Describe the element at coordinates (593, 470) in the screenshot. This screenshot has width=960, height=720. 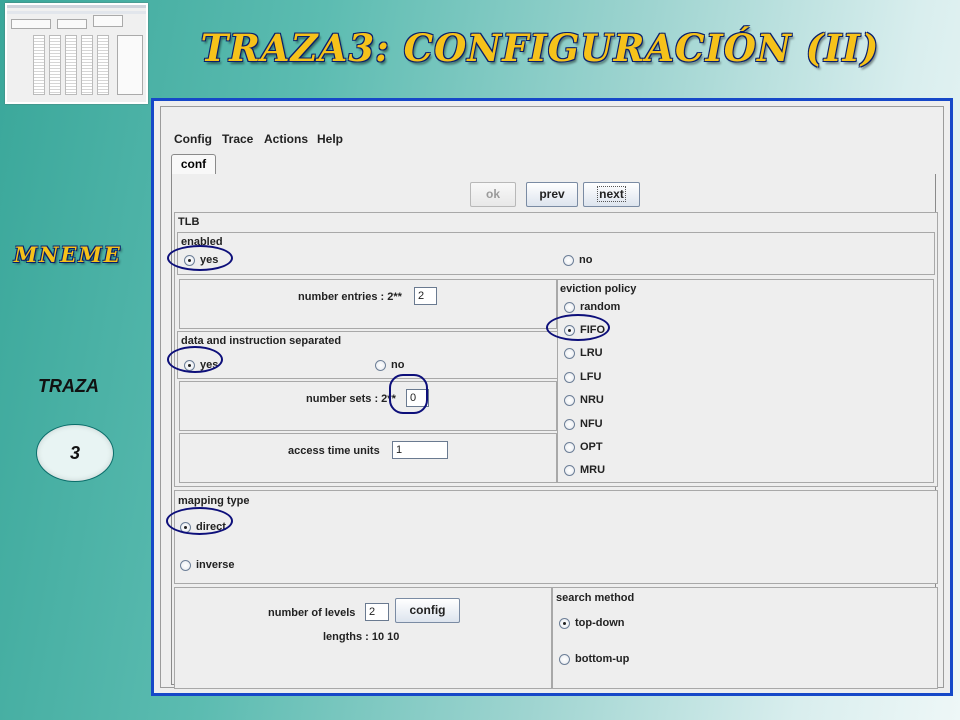
I see `eviction-option-label: MRU` at that location.